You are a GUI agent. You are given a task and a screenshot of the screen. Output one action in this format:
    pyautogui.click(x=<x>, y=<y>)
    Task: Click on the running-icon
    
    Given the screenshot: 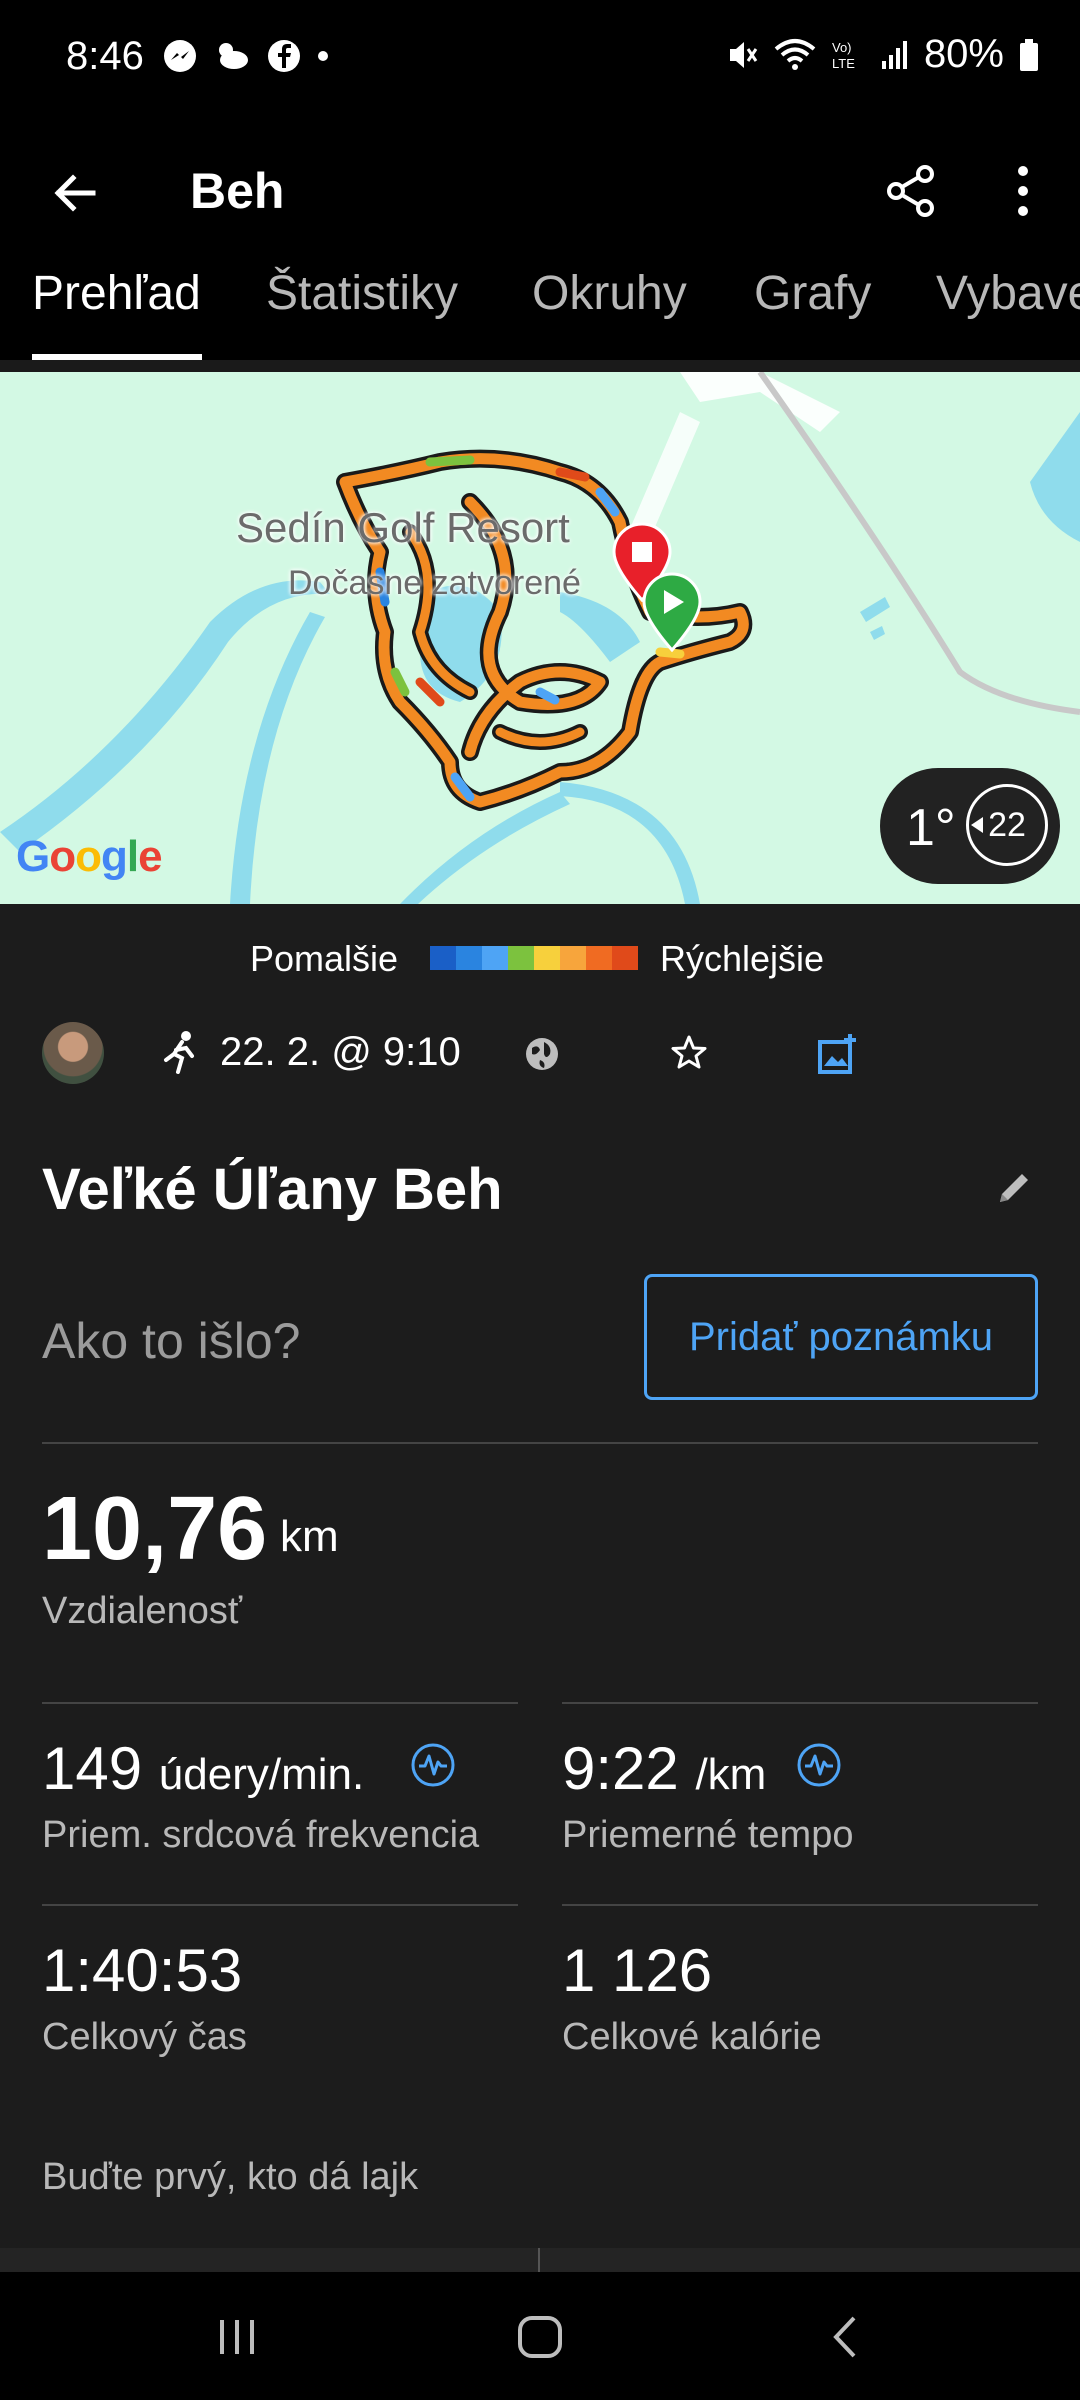 What is the action you would take?
    pyautogui.click(x=179, y=1052)
    